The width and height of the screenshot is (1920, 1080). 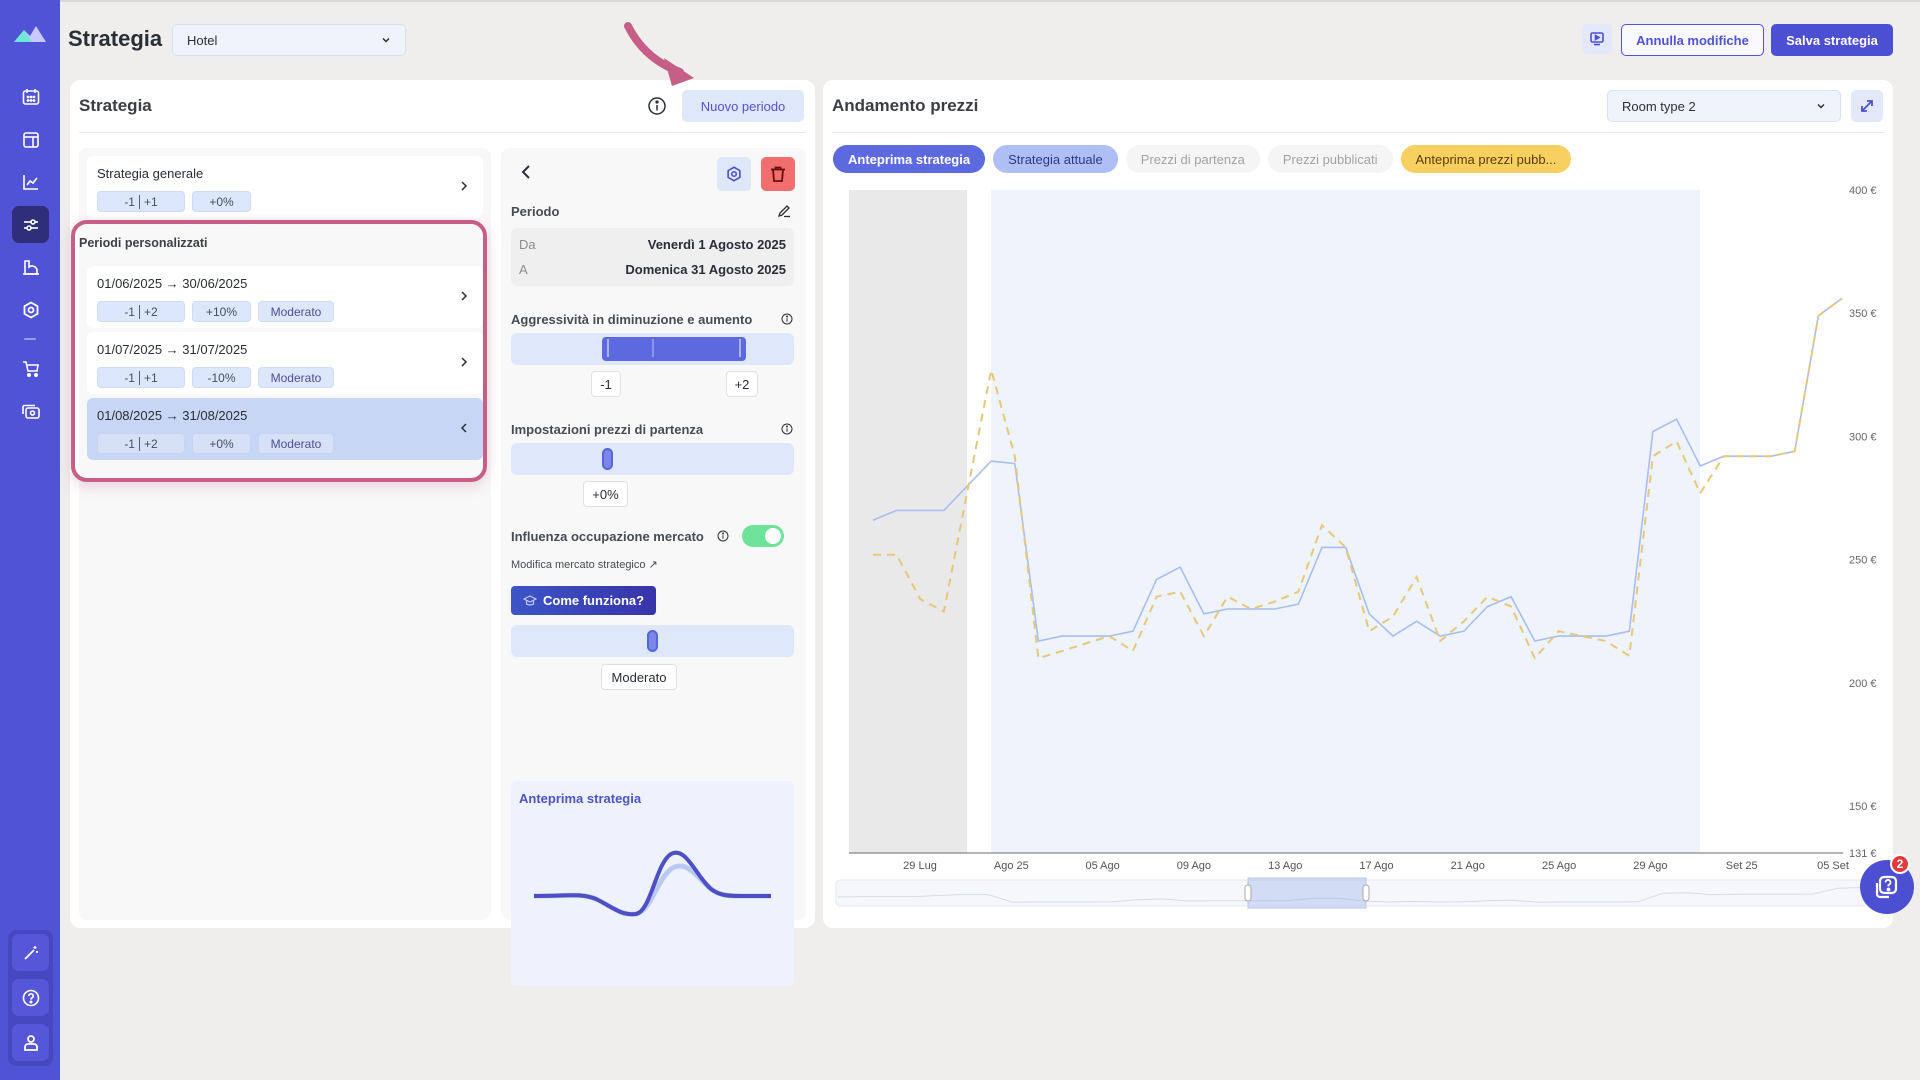 I want to click on custom-periods-highlight, so click(x=279, y=351).